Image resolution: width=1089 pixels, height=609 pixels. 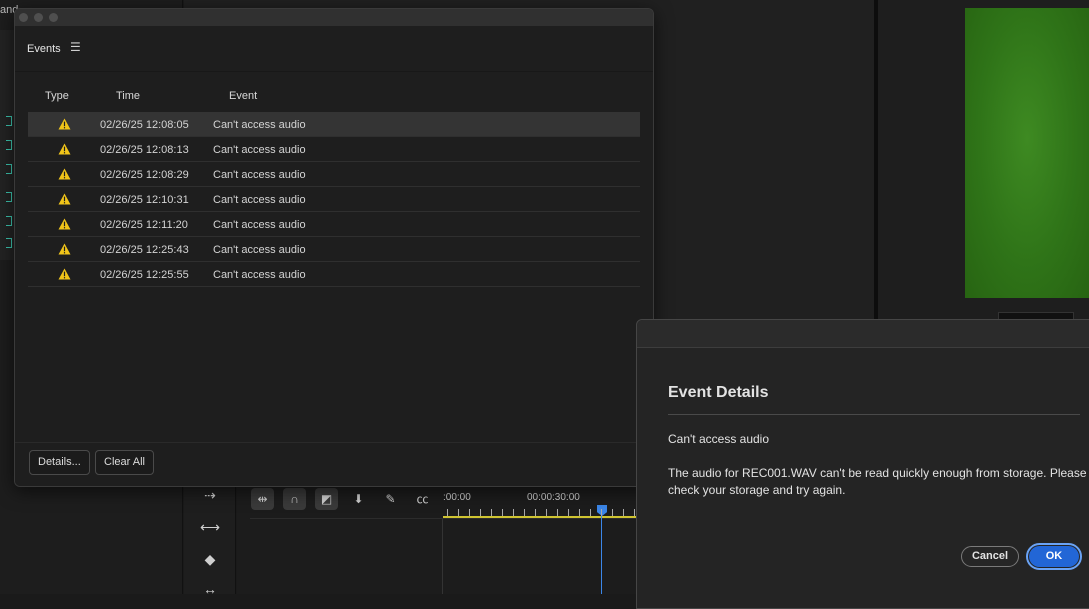 What do you see at coordinates (719, 439) in the screenshot?
I see `event-heading: Can't access audio` at bounding box center [719, 439].